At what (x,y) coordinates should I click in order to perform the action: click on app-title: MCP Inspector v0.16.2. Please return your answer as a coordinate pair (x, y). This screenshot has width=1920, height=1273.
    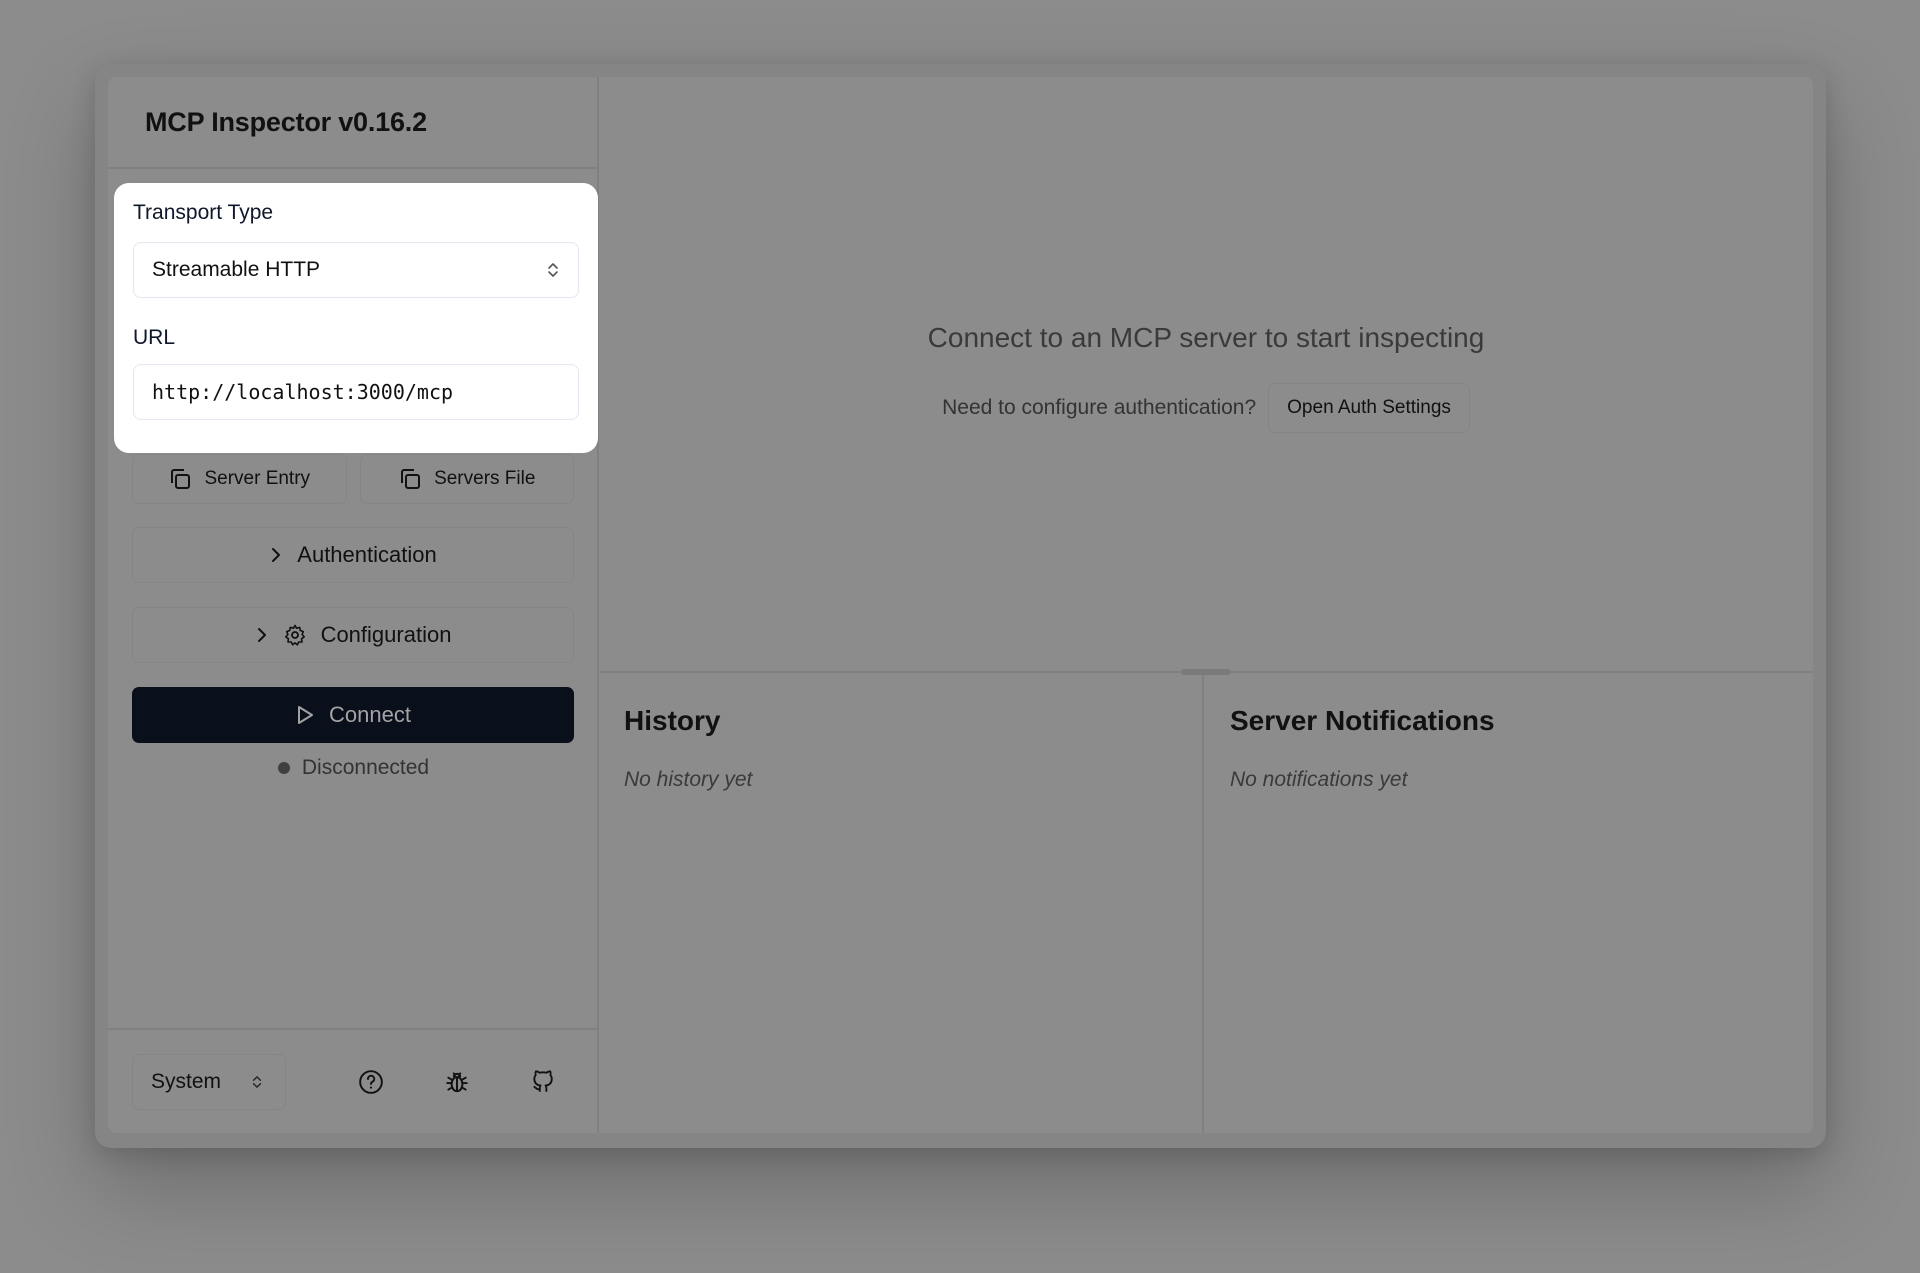
    Looking at the image, I should click on (286, 121).